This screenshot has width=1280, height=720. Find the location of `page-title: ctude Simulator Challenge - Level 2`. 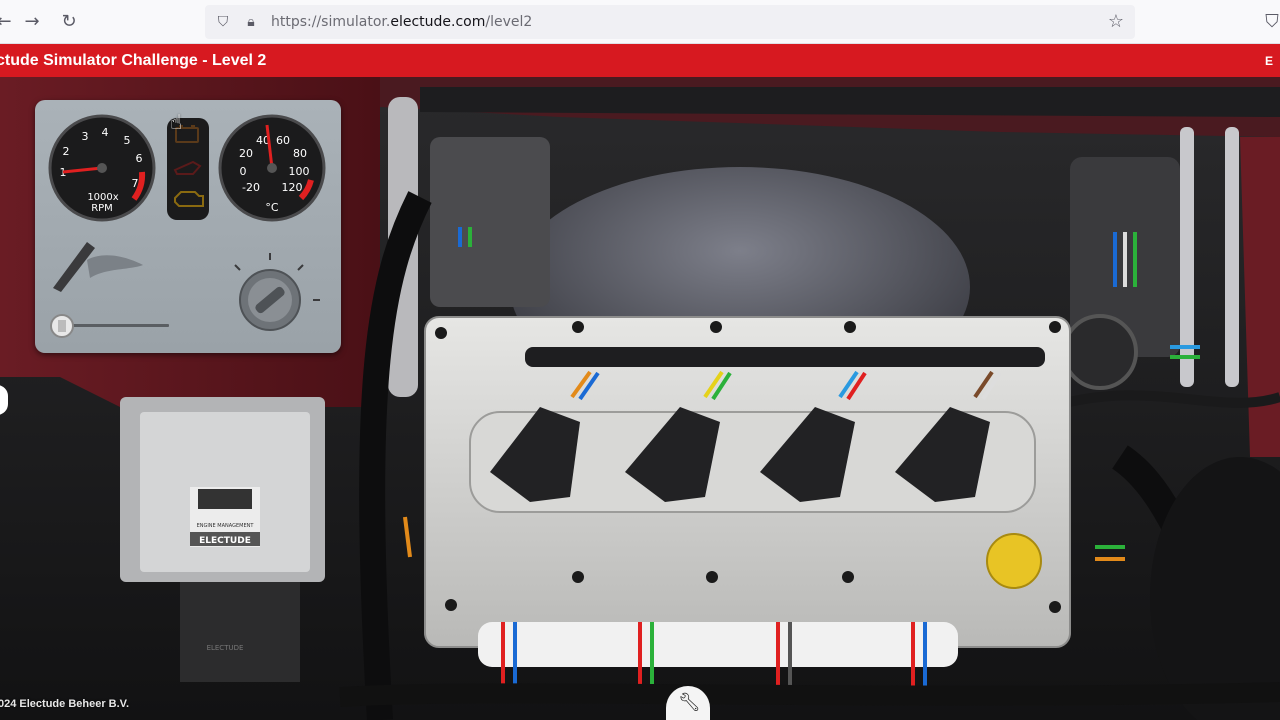

page-title: ctude Simulator Challenge - Level 2 is located at coordinates (133, 60).